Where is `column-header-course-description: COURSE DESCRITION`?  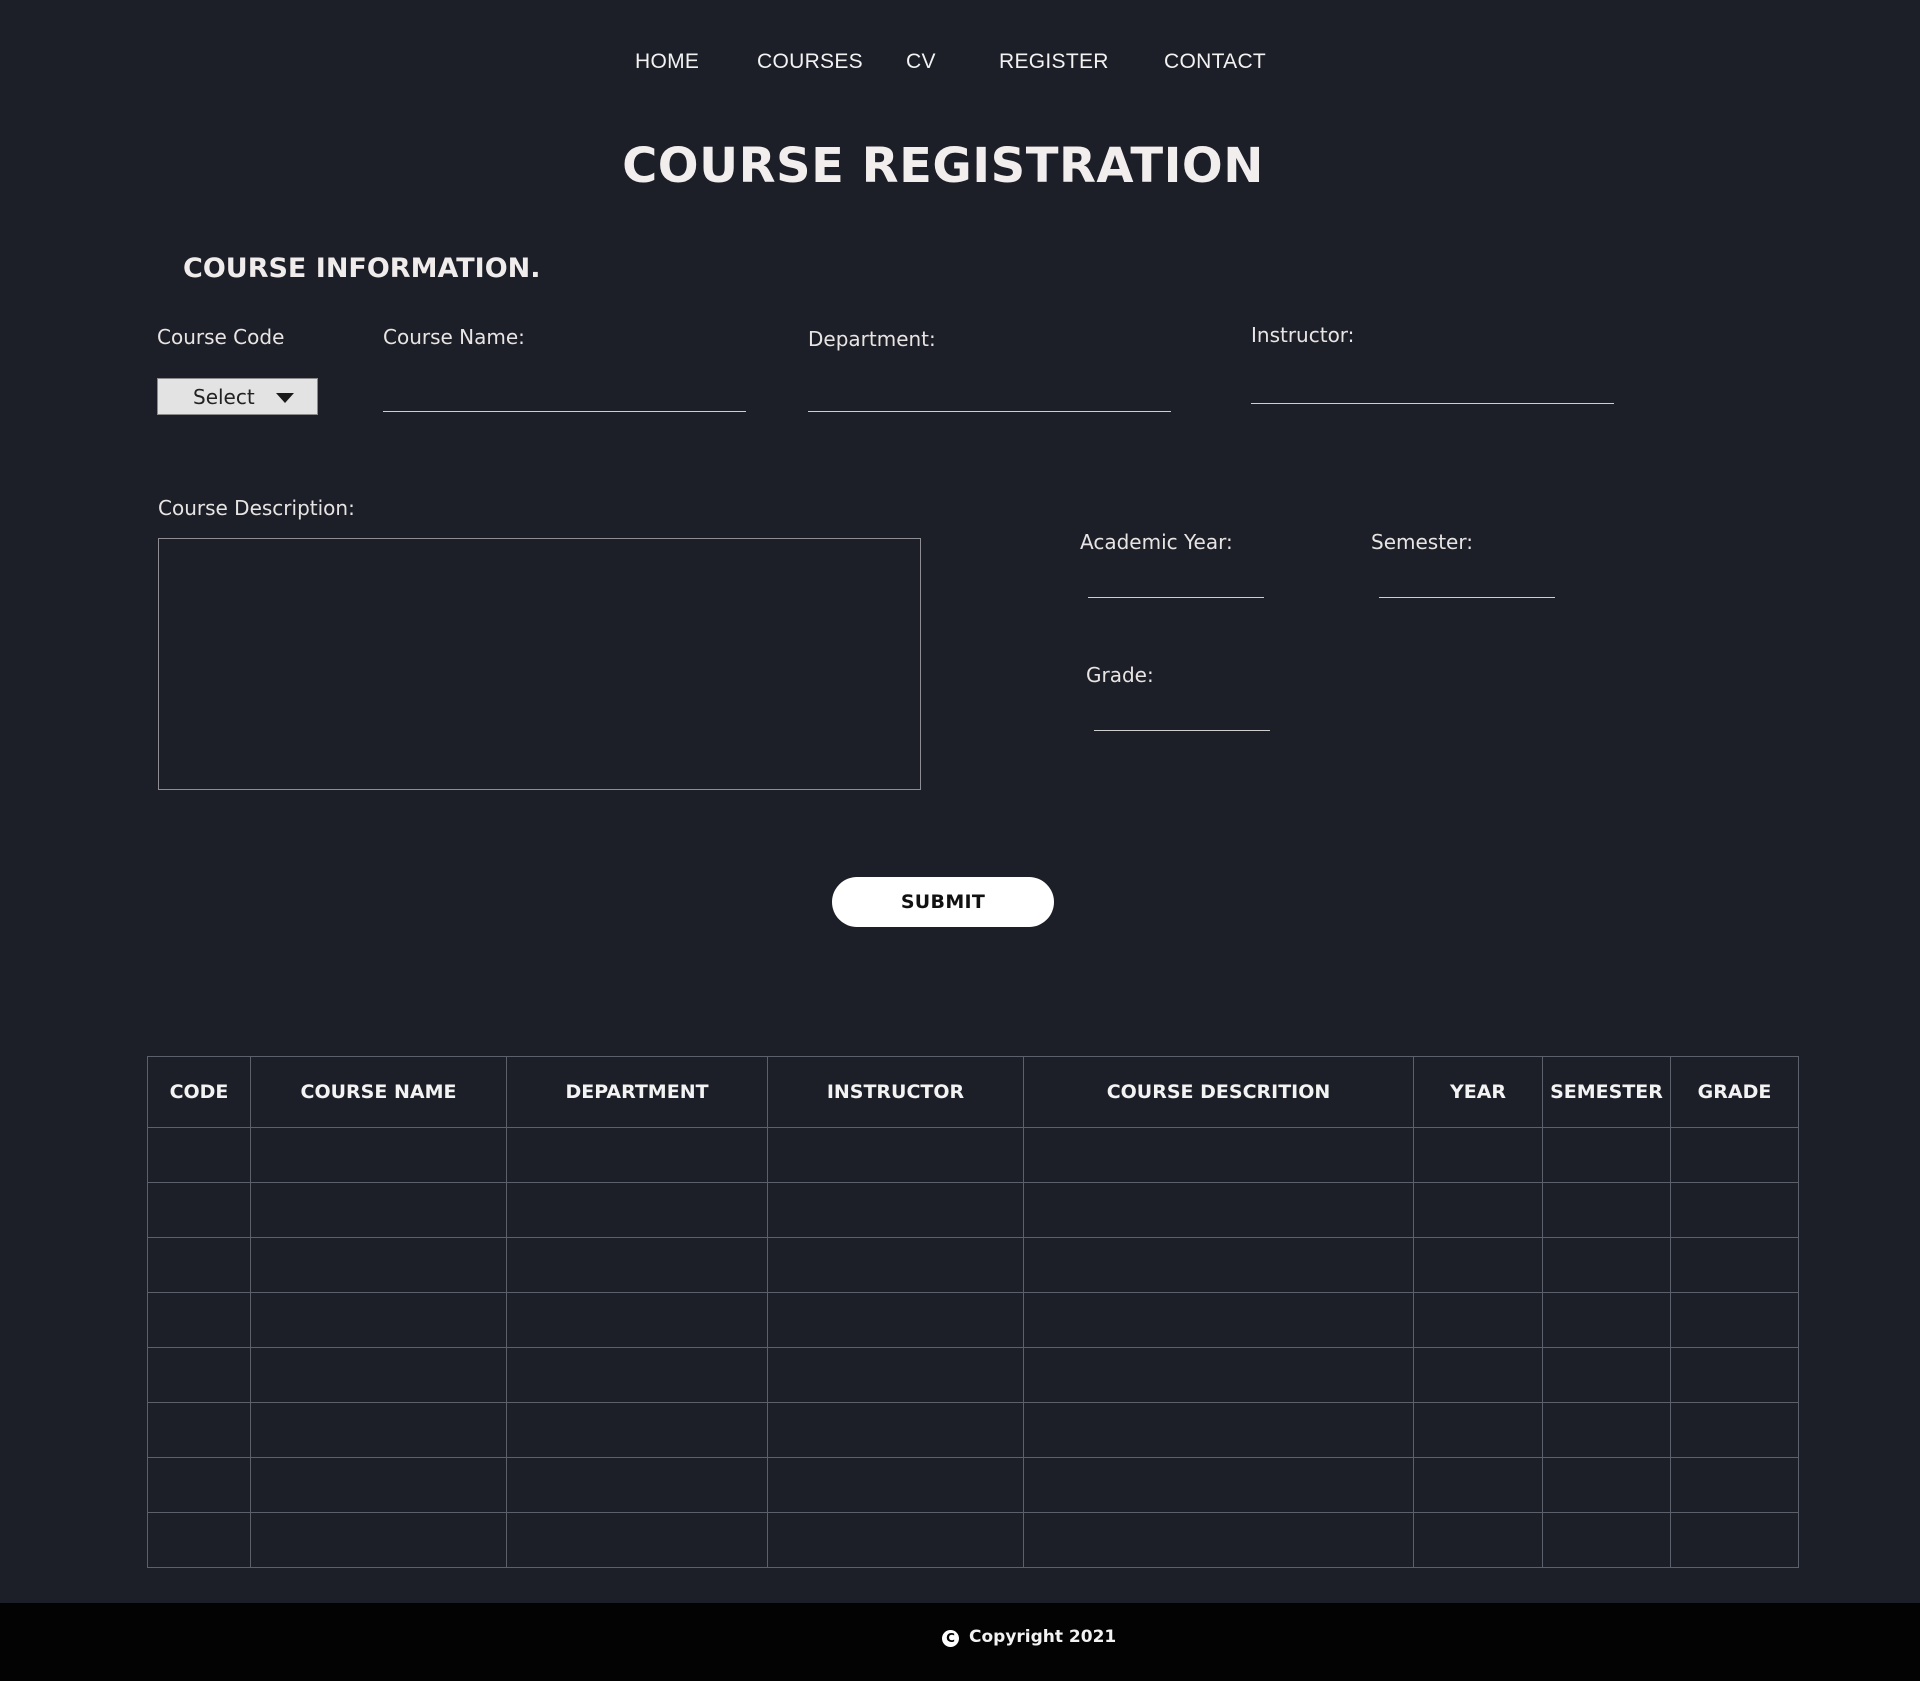 column-header-course-description: COURSE DESCRITION is located at coordinates (1218, 1092).